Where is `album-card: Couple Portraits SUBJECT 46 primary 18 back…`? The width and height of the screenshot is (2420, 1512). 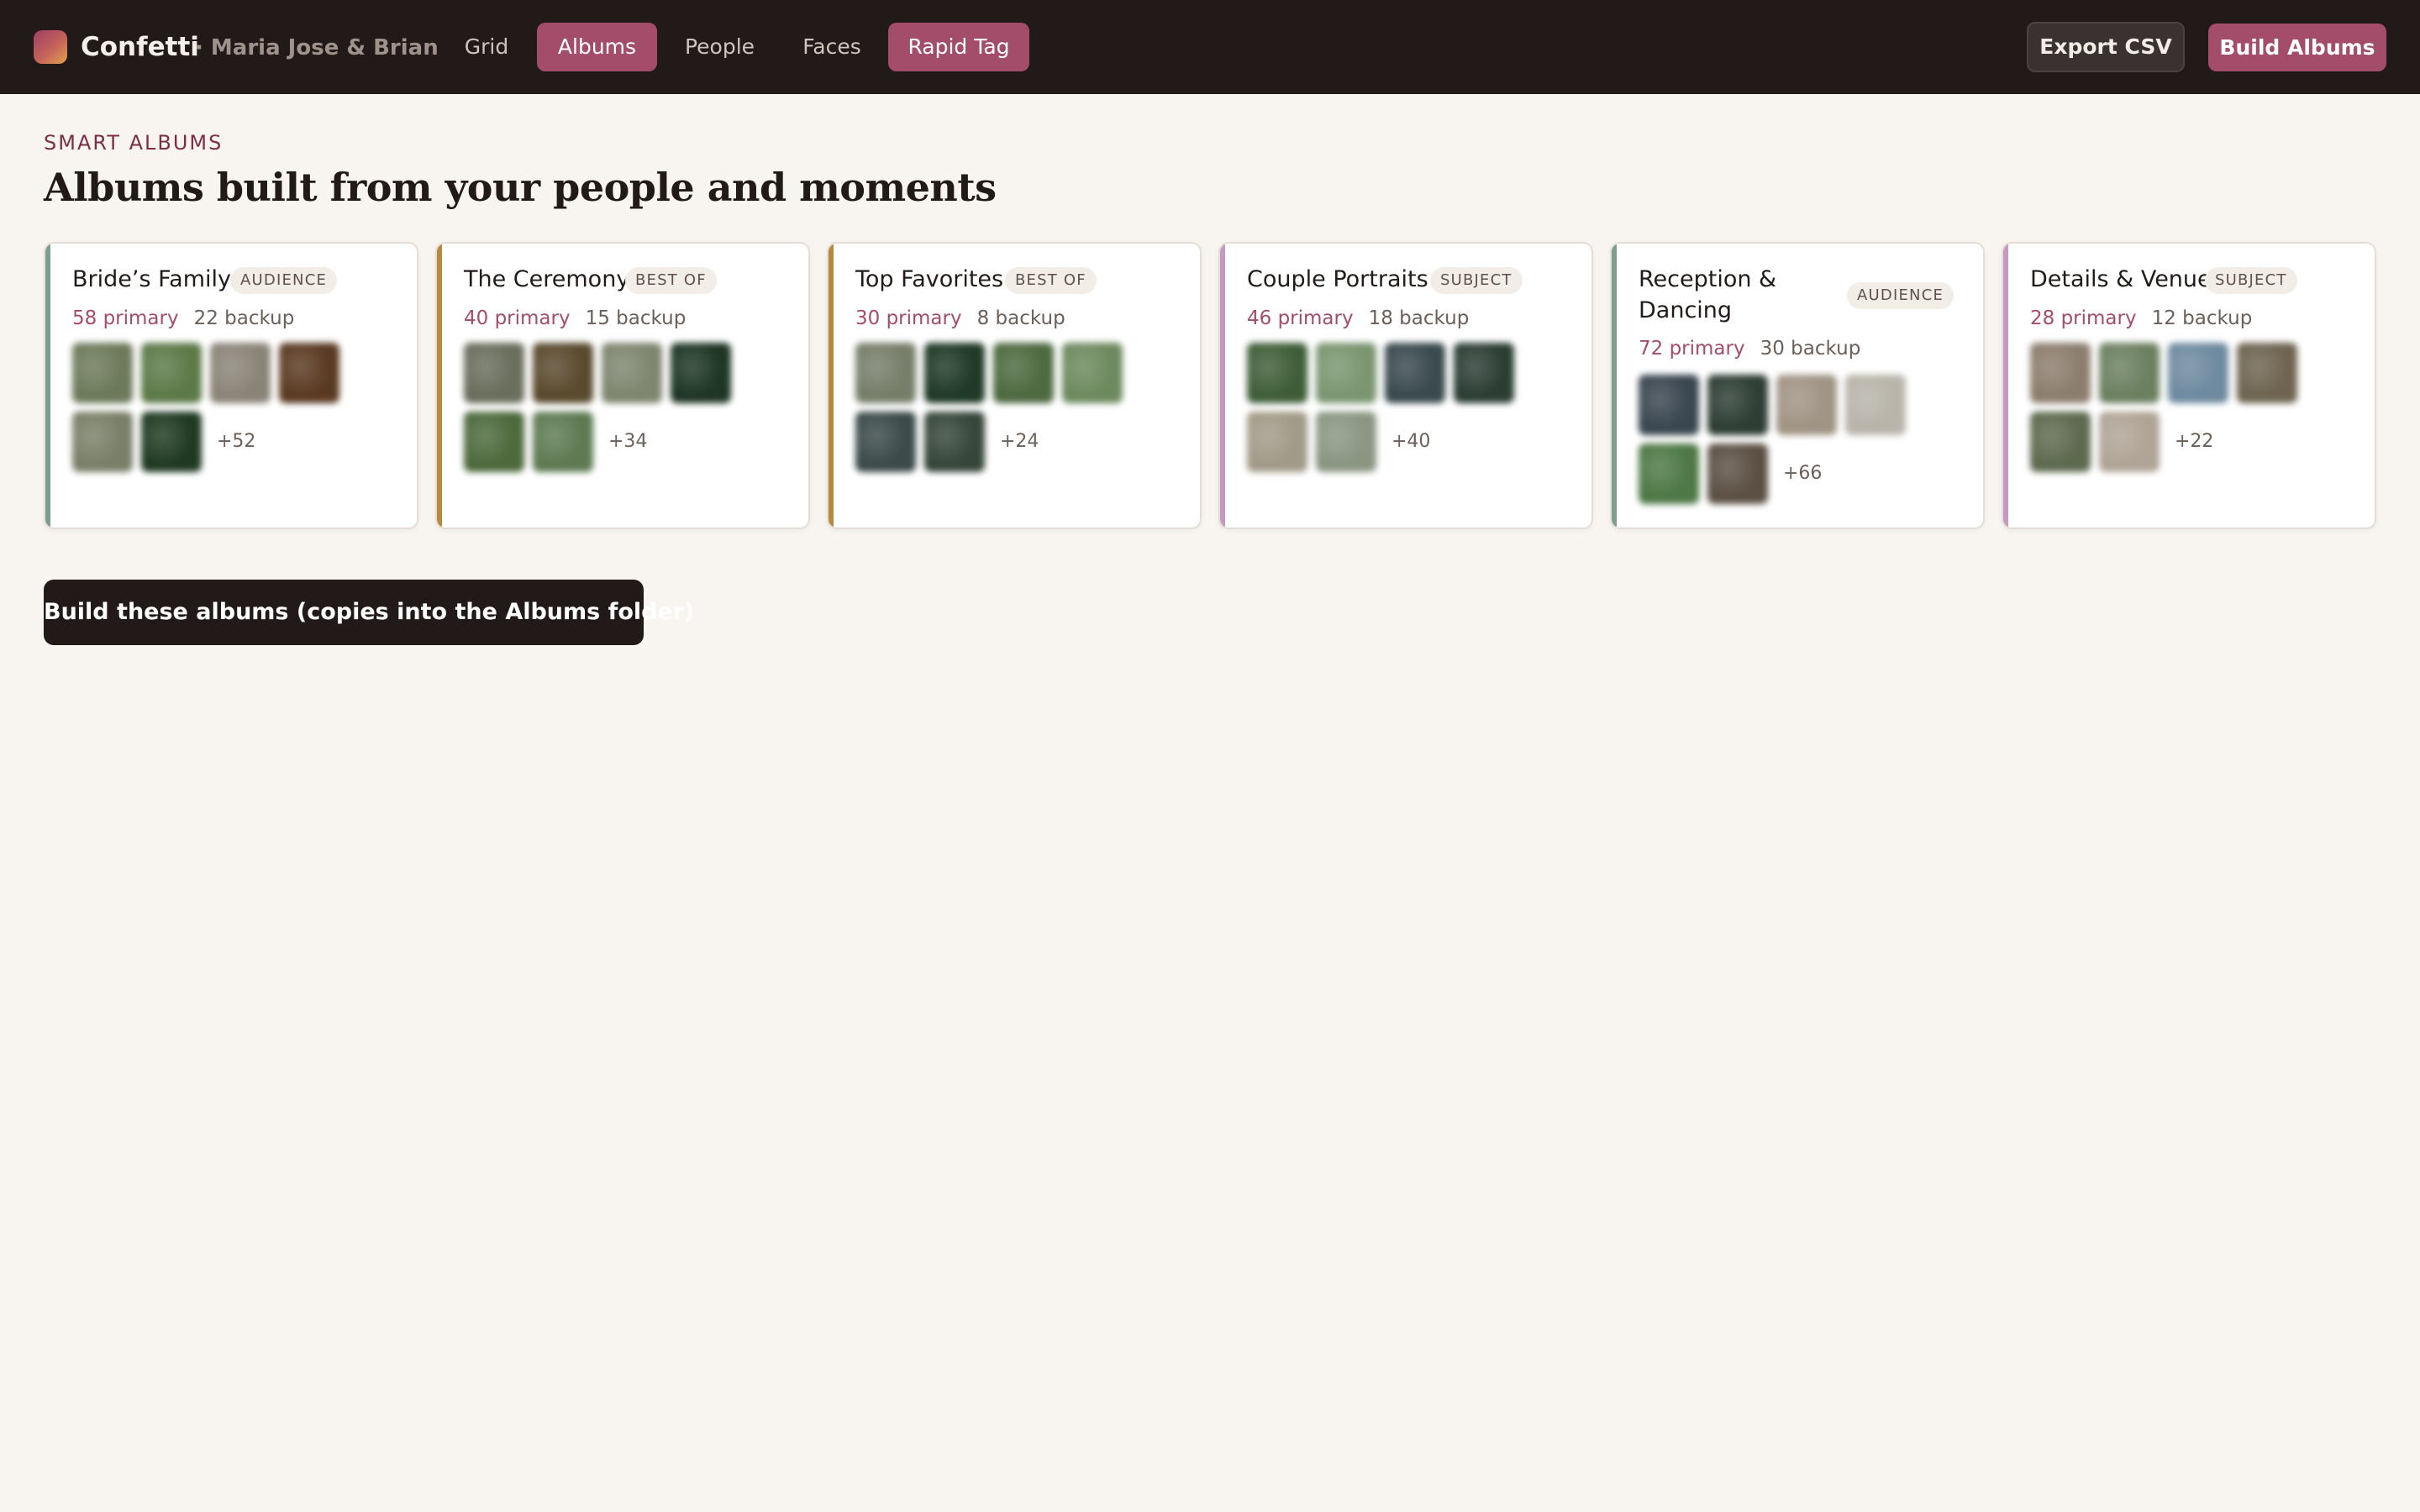 album-card: Couple Portraits SUBJECT 46 primary 18 back… is located at coordinates (1406, 385).